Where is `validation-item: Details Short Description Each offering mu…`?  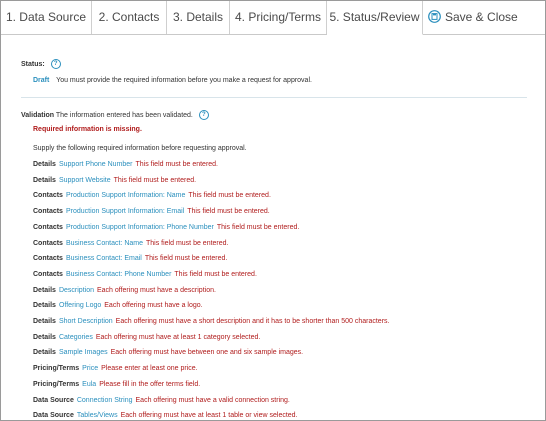 validation-item: Details Short Description Each offering mu… is located at coordinates (211, 321).